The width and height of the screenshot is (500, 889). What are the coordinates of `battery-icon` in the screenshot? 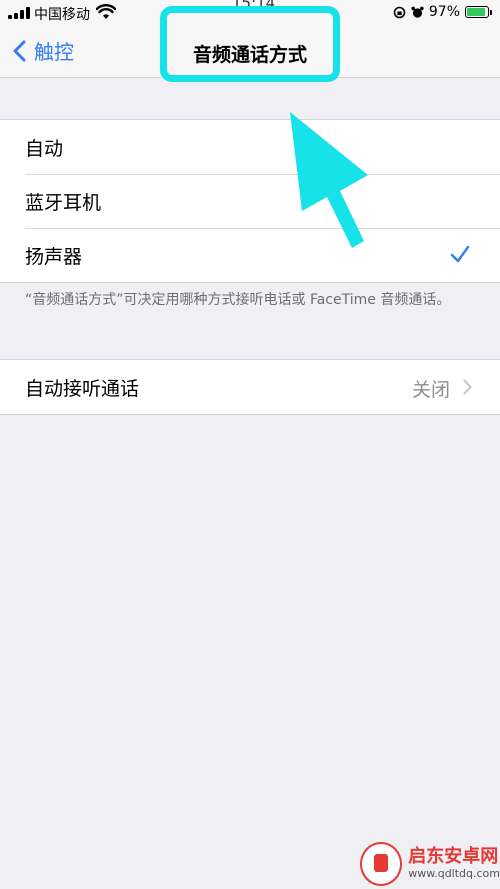 It's located at (477, 12).